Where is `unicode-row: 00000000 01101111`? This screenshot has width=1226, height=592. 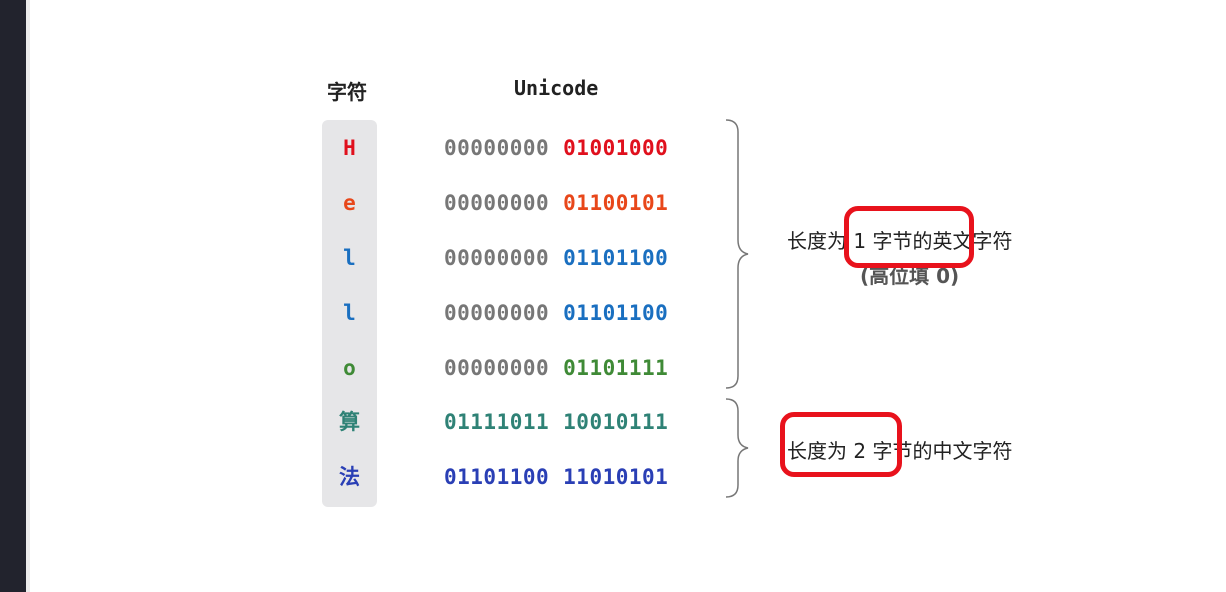 unicode-row: 00000000 01101111 is located at coordinates (556, 368).